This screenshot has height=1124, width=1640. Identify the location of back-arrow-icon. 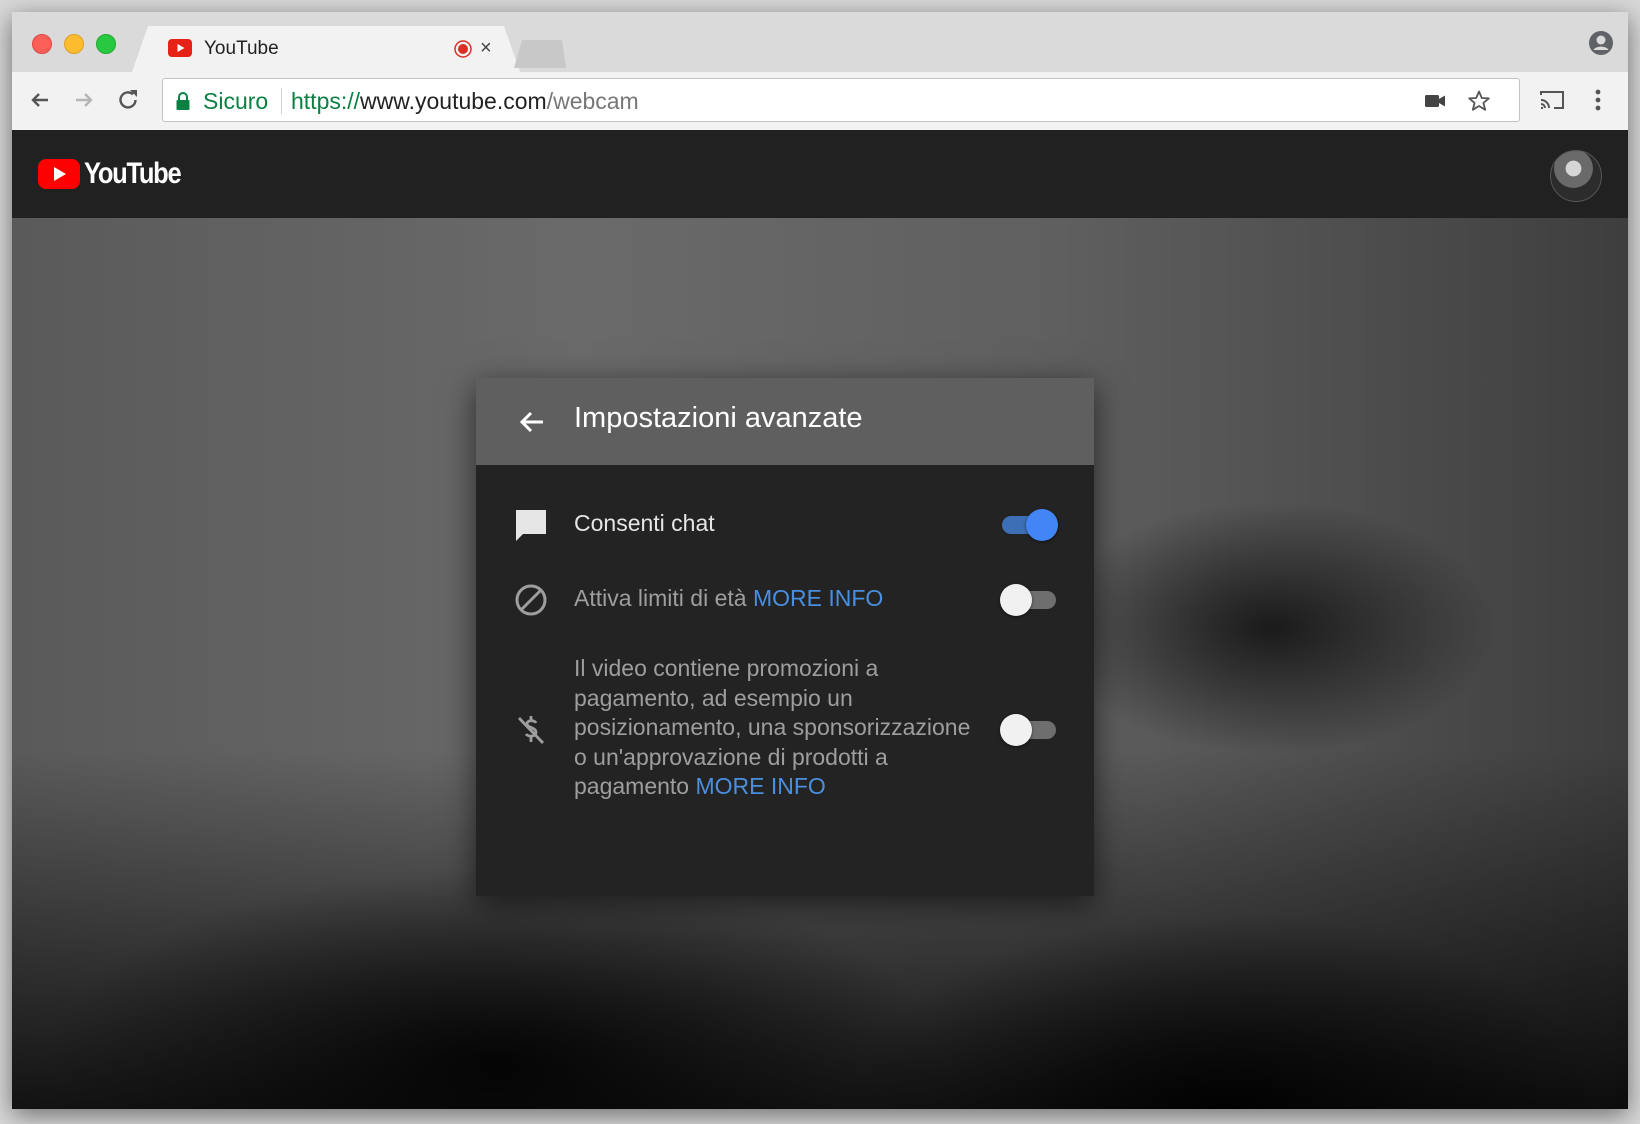
(532, 422).